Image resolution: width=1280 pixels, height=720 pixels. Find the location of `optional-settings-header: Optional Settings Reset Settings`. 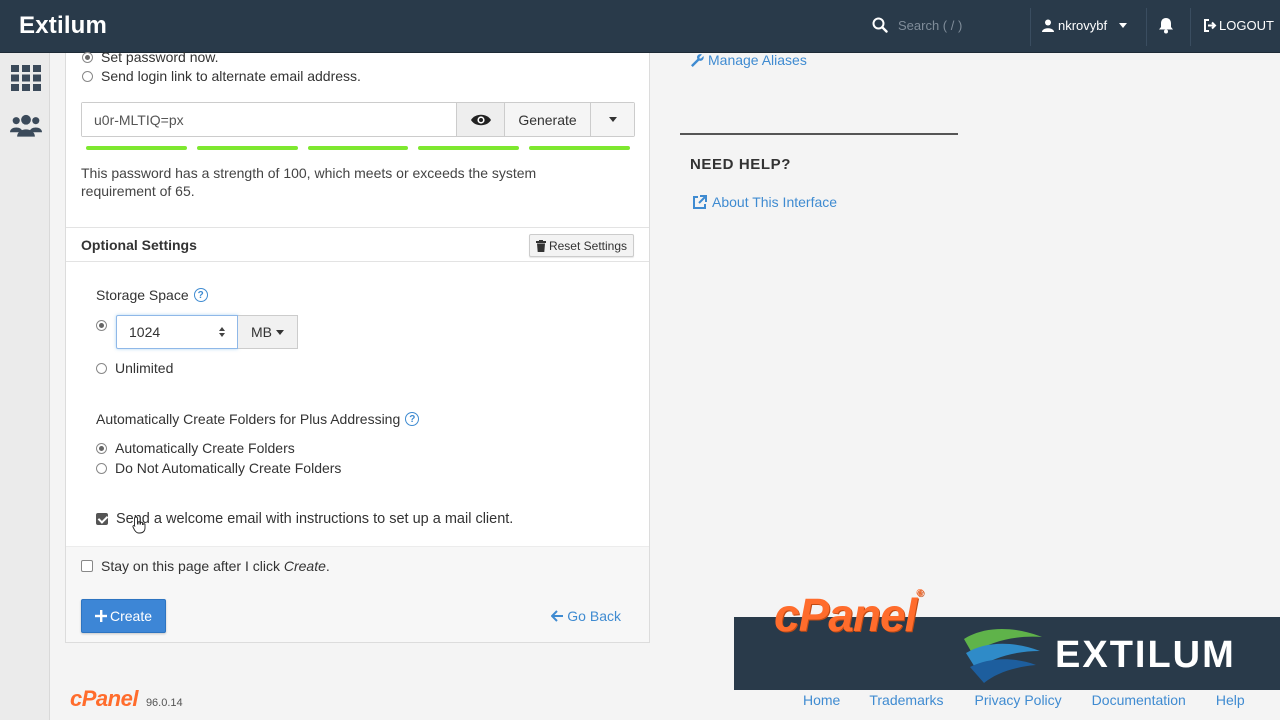

optional-settings-header: Optional Settings Reset Settings is located at coordinates (357, 244).